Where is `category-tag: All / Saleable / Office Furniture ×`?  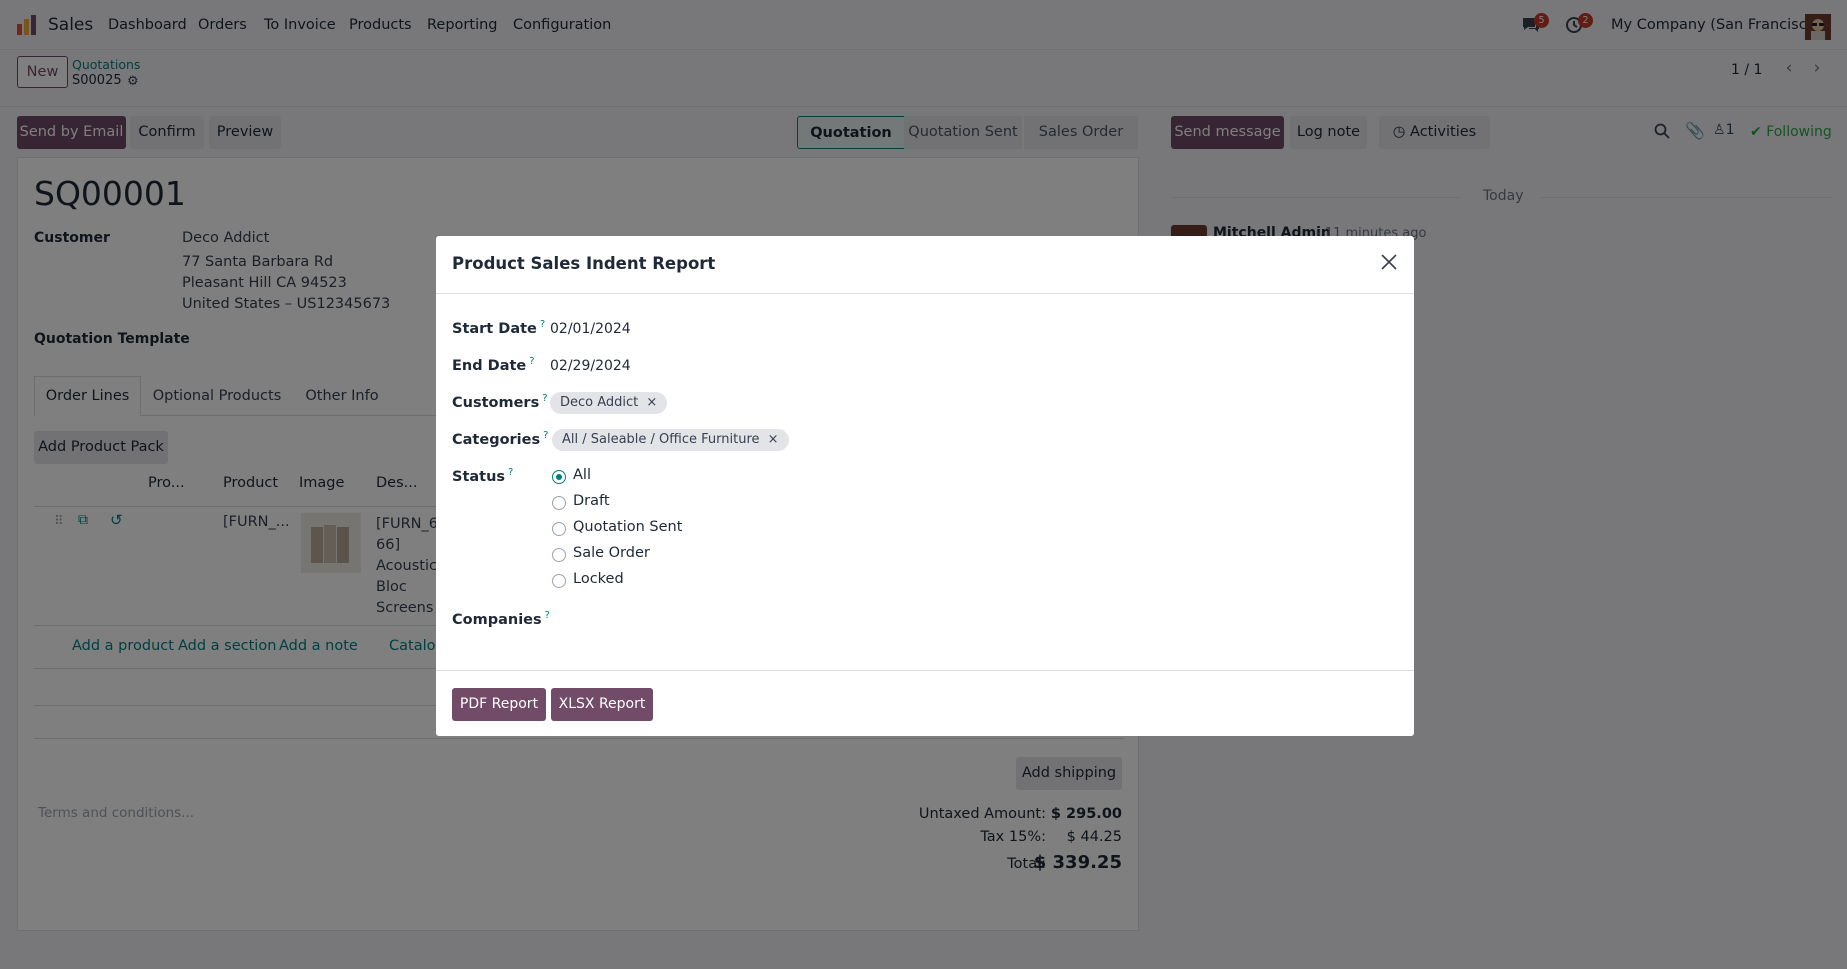
category-tag: All / Saleable / Office Furniture × is located at coordinates (670, 440).